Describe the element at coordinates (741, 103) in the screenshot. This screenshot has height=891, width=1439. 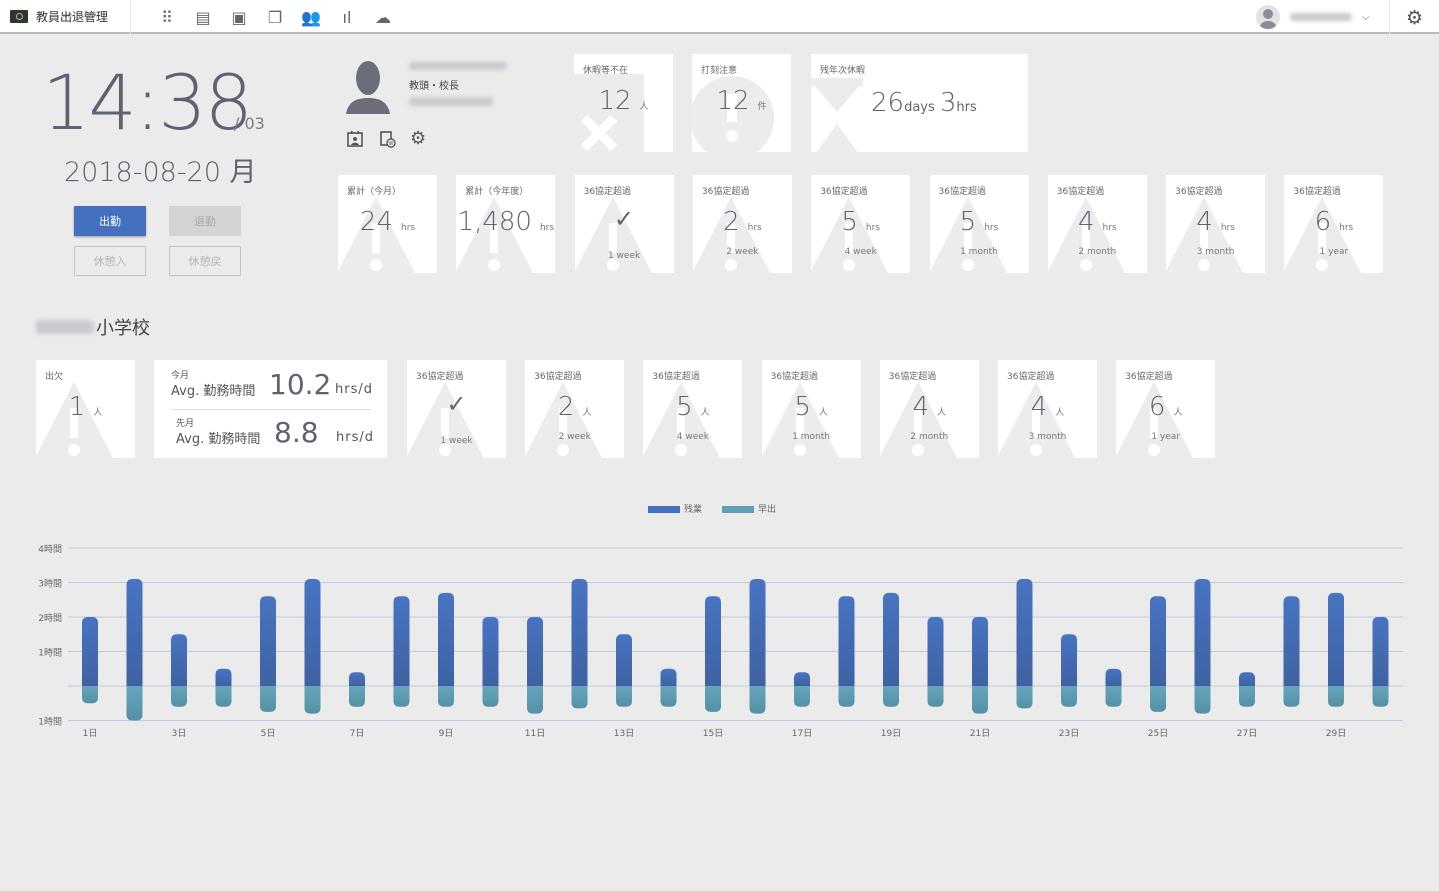
I see `stat-card: 打刻注意 12 件` at that location.